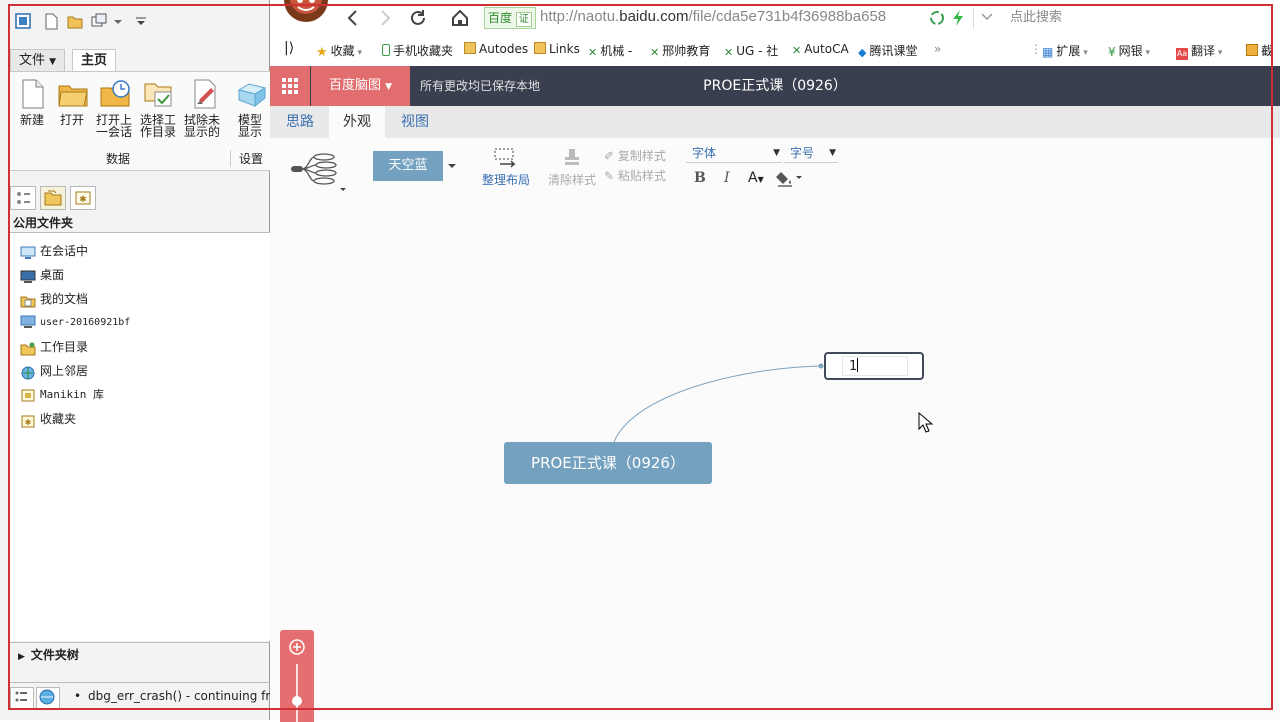 This screenshot has width=1280, height=722. I want to click on font-size-select: 字号 ▼, so click(811, 153).